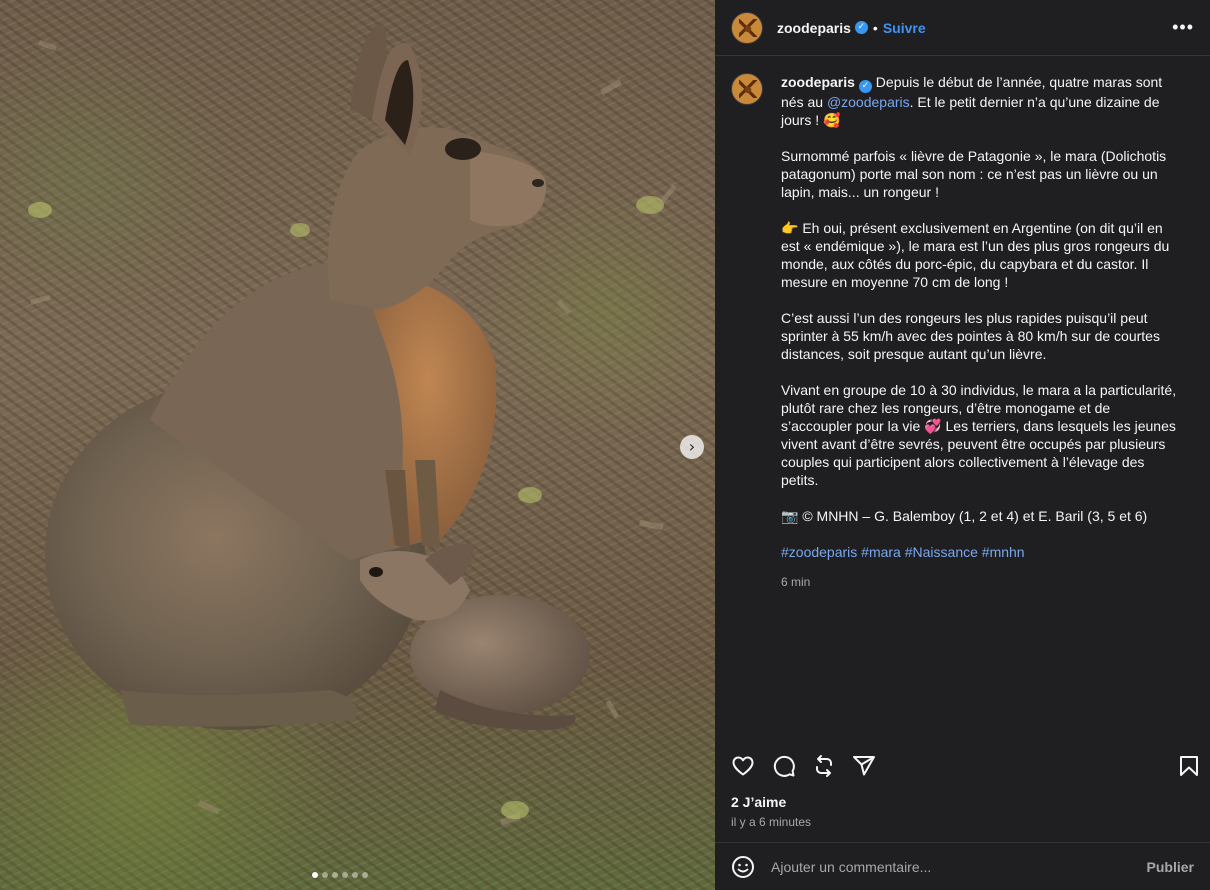  Describe the element at coordinates (692, 447) in the screenshot. I see `carousel-next-button: ›` at that location.